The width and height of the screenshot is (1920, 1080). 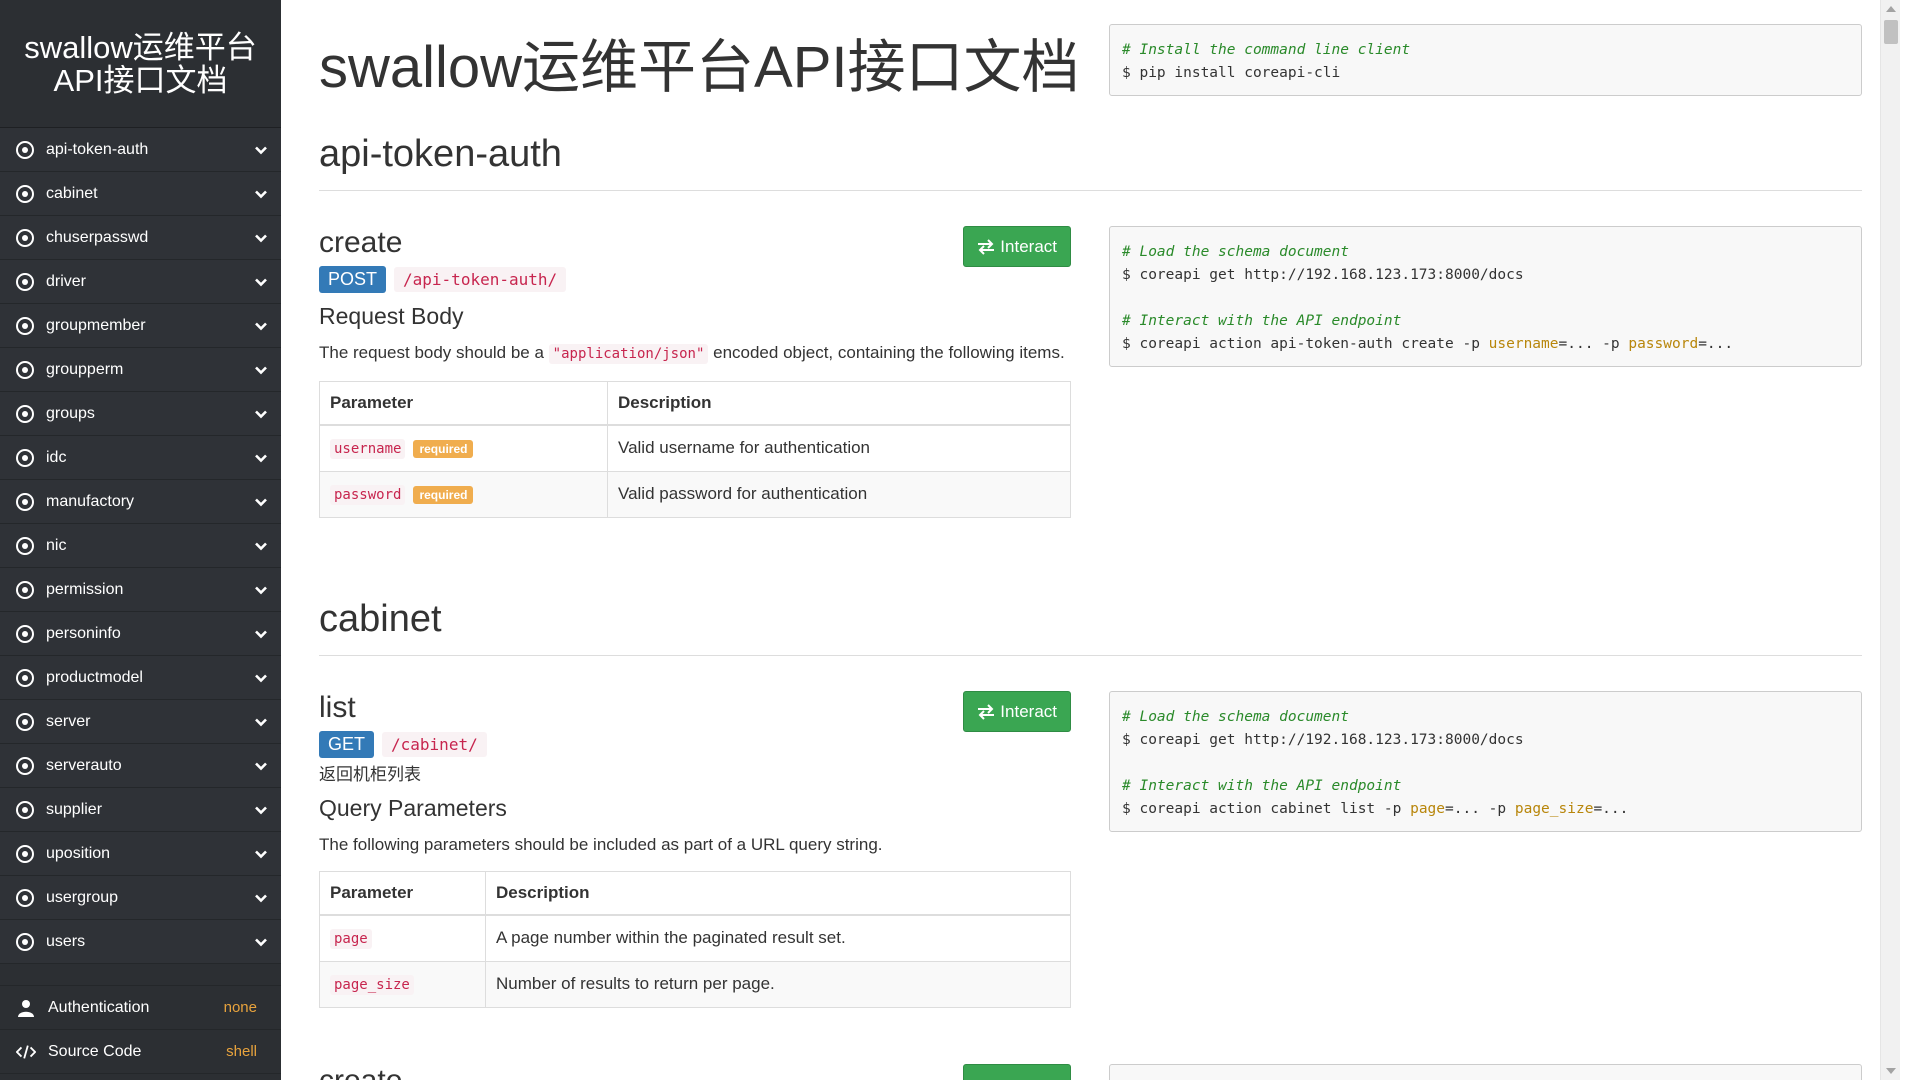 I want to click on table-cell: page, so click(x=402, y=938).